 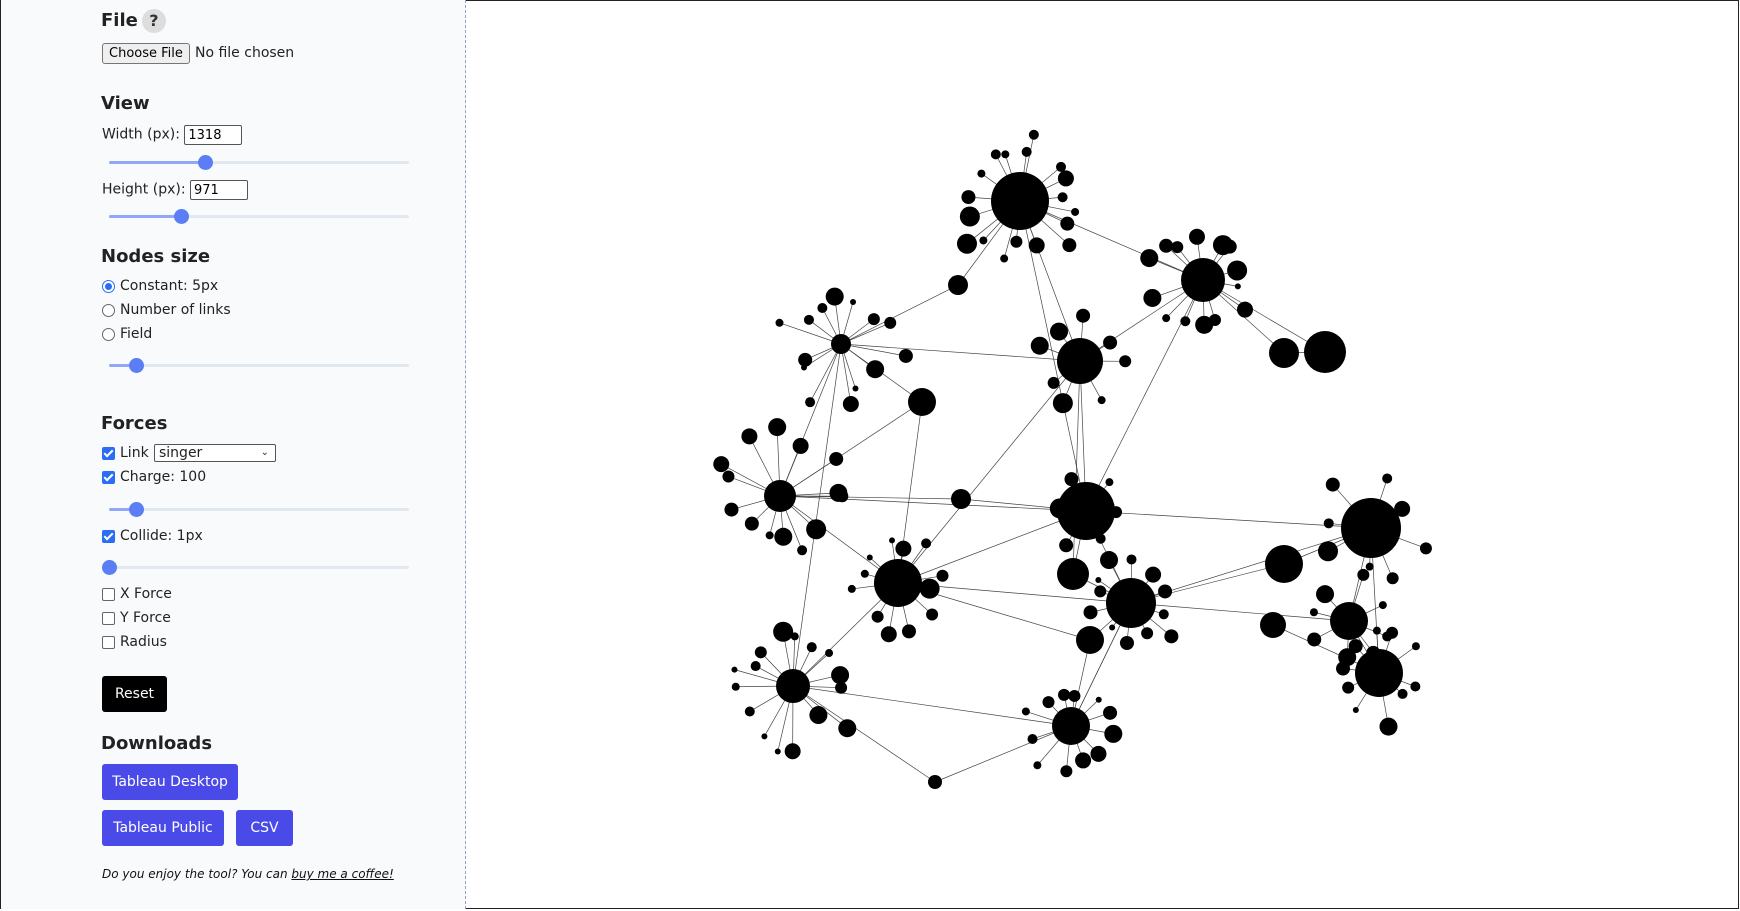 I want to click on link-force-row: Link, so click(x=125, y=453).